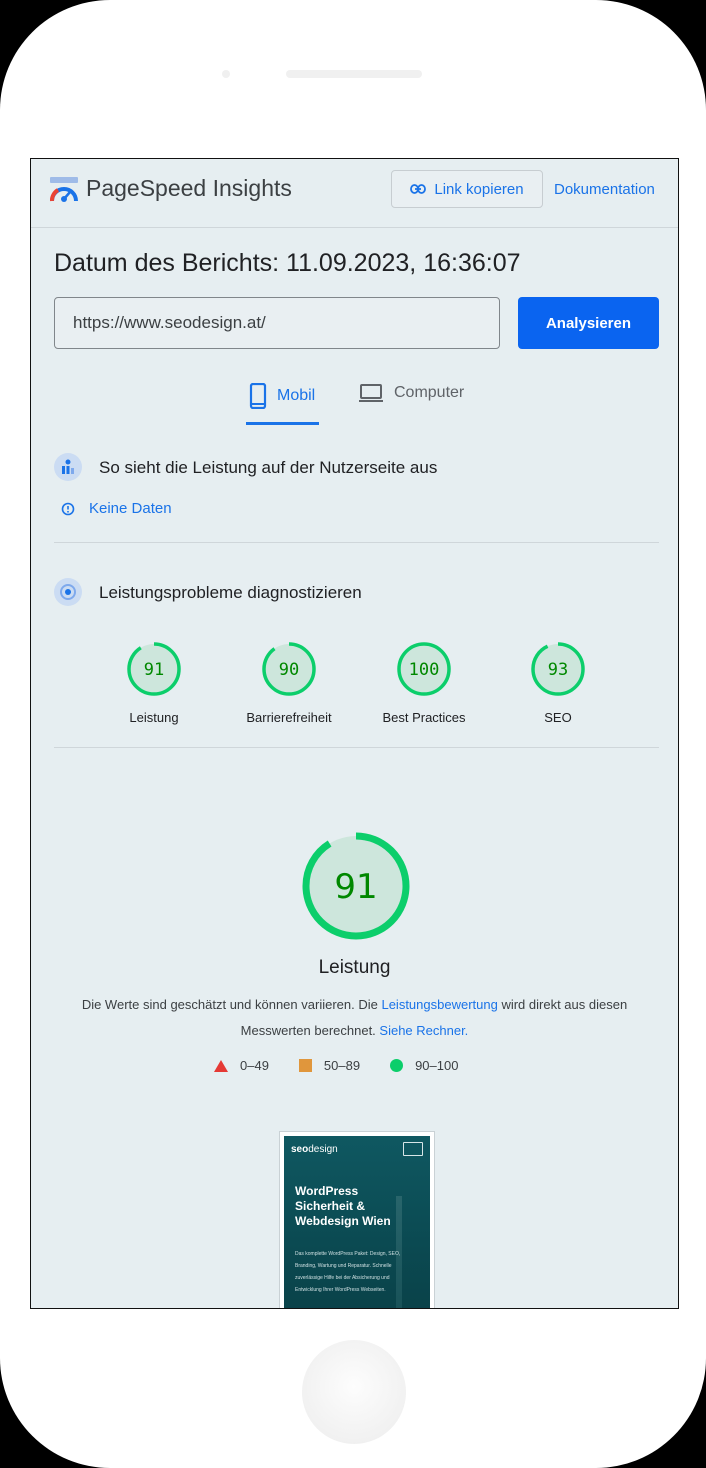  I want to click on green-circle-icon, so click(397, 1065).